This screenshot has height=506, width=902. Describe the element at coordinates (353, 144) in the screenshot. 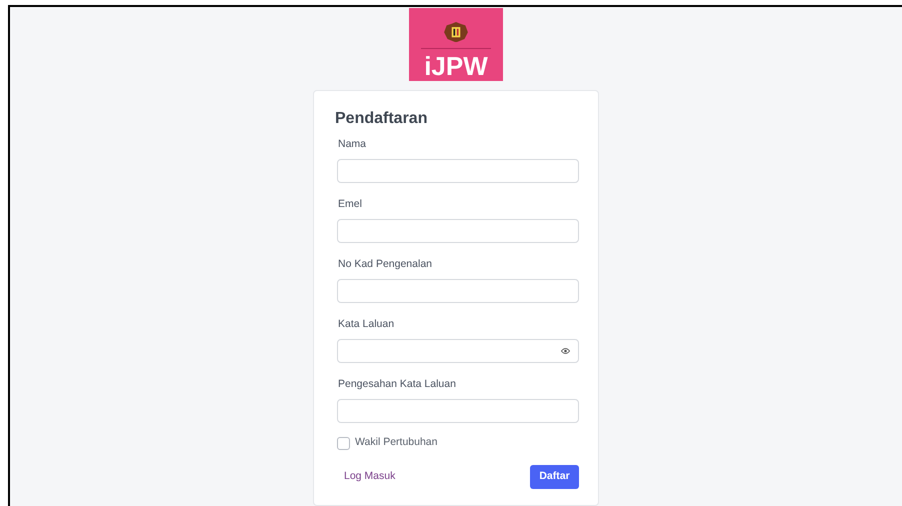

I see `field-label: Nama` at that location.